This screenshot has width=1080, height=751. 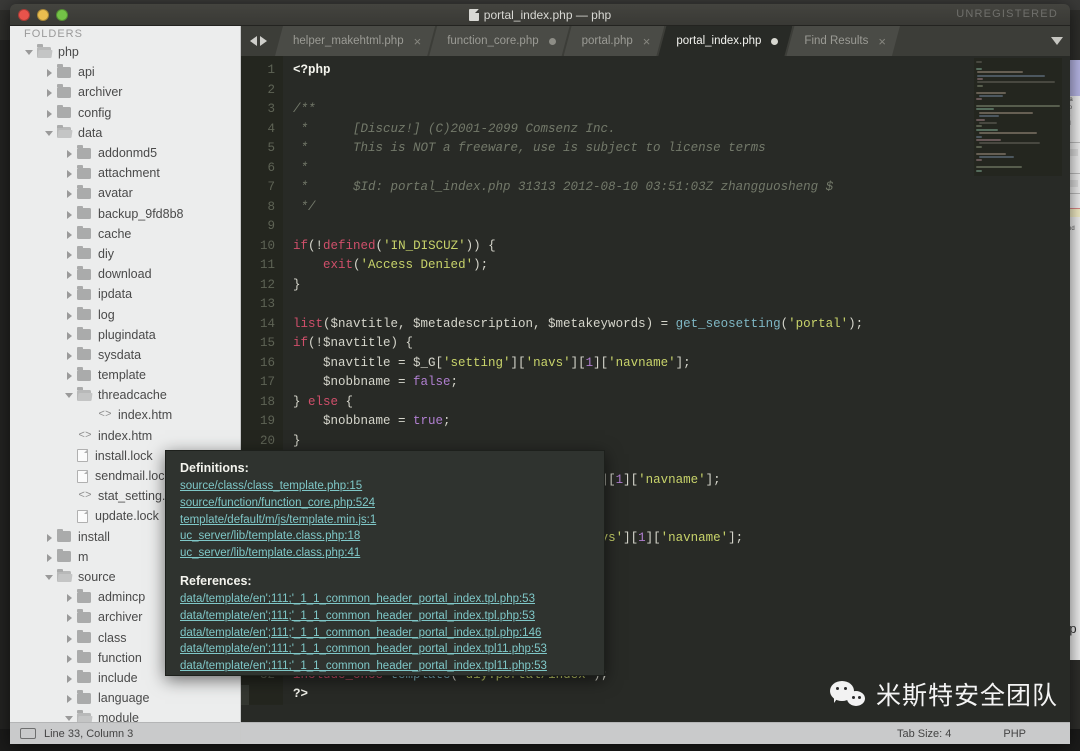 What do you see at coordinates (24, 15) in the screenshot?
I see `close-button` at bounding box center [24, 15].